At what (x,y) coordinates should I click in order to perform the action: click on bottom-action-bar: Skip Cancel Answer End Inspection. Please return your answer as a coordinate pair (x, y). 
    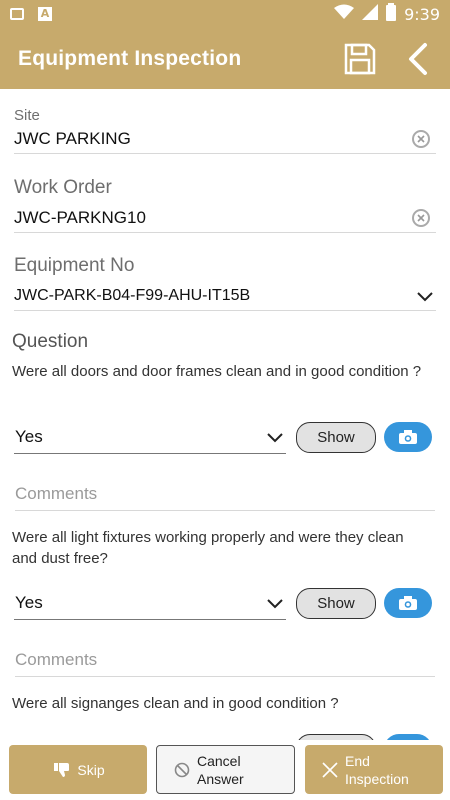
    Looking at the image, I should click on (225, 770).